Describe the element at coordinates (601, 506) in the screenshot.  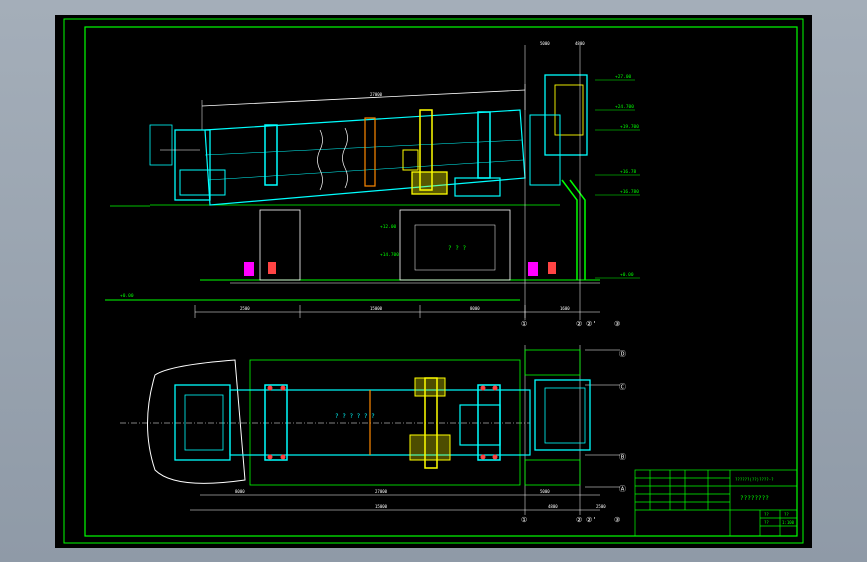
I see `plan-dim-6: 2500` at that location.